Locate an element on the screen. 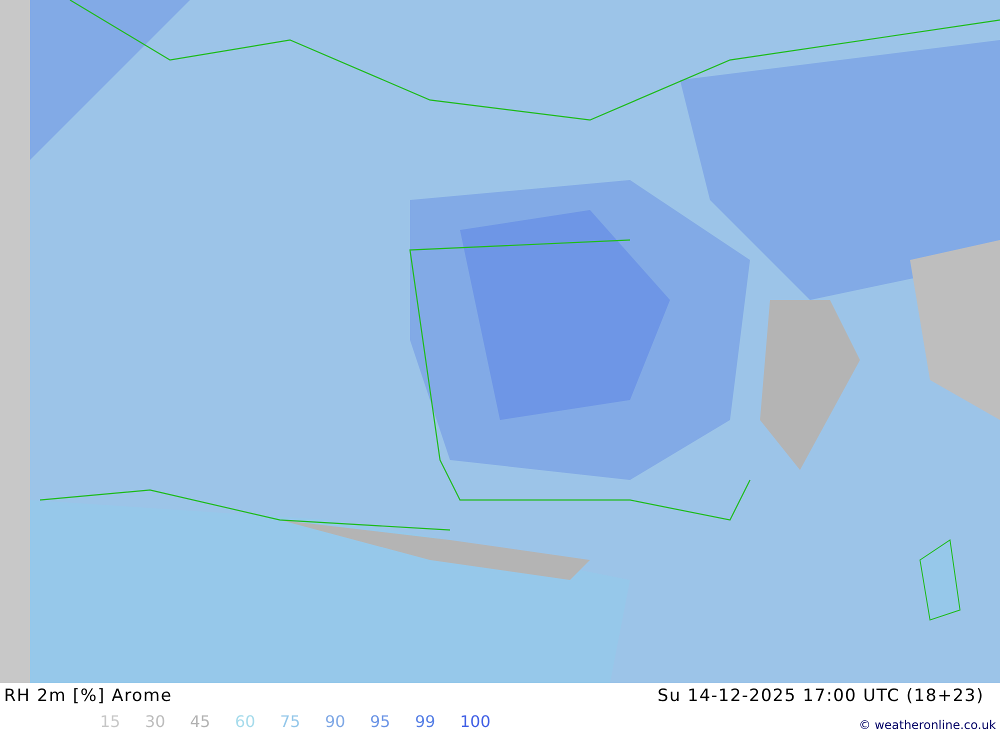 The width and height of the screenshot is (1000, 733). legend-value: 30 is located at coordinates (155, 721).